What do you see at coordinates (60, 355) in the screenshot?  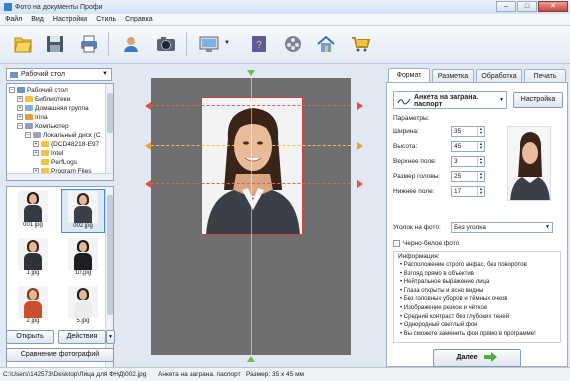 I see `compare-photos-button: Сравнение фотографий` at bounding box center [60, 355].